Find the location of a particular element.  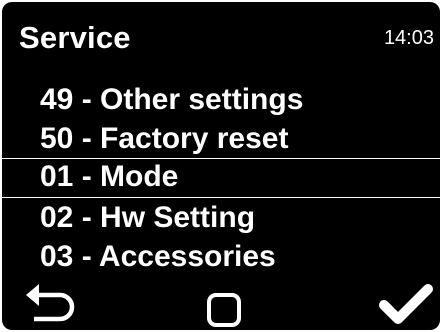

menu-item-mode: 01 - Mode is located at coordinates (221, 178).